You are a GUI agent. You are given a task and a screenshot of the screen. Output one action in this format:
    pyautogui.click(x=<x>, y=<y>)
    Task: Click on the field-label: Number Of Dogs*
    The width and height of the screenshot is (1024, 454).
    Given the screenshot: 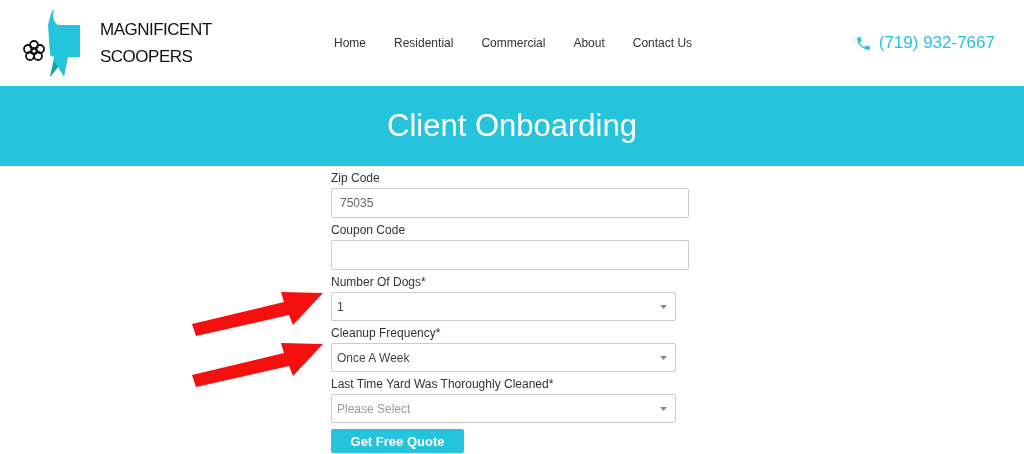 What is the action you would take?
    pyautogui.click(x=379, y=282)
    